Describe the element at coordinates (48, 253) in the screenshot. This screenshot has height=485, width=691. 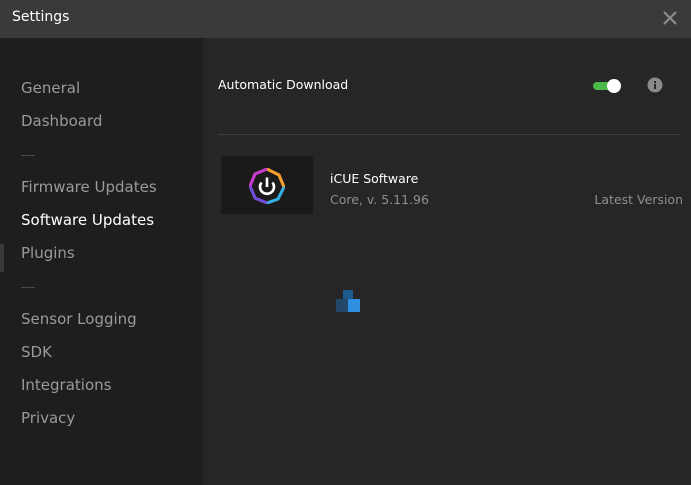
I see `sidebar-item-plugins: Plugins` at that location.